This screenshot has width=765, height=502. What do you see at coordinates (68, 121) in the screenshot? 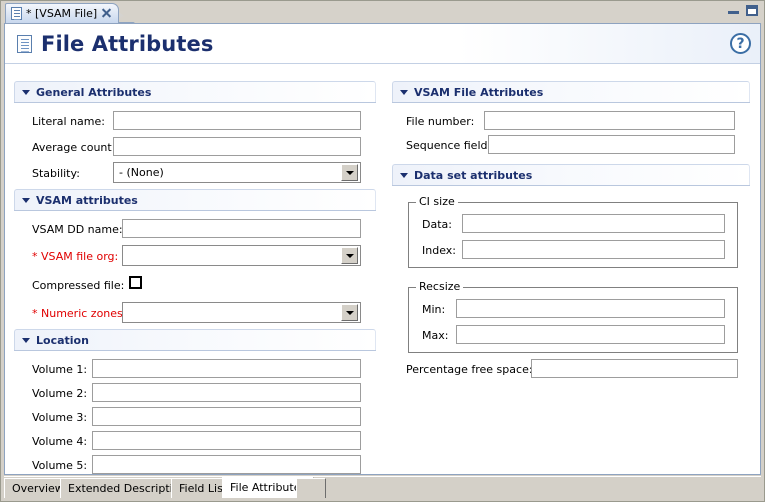
I see `literal-name-label: Literal name:` at bounding box center [68, 121].